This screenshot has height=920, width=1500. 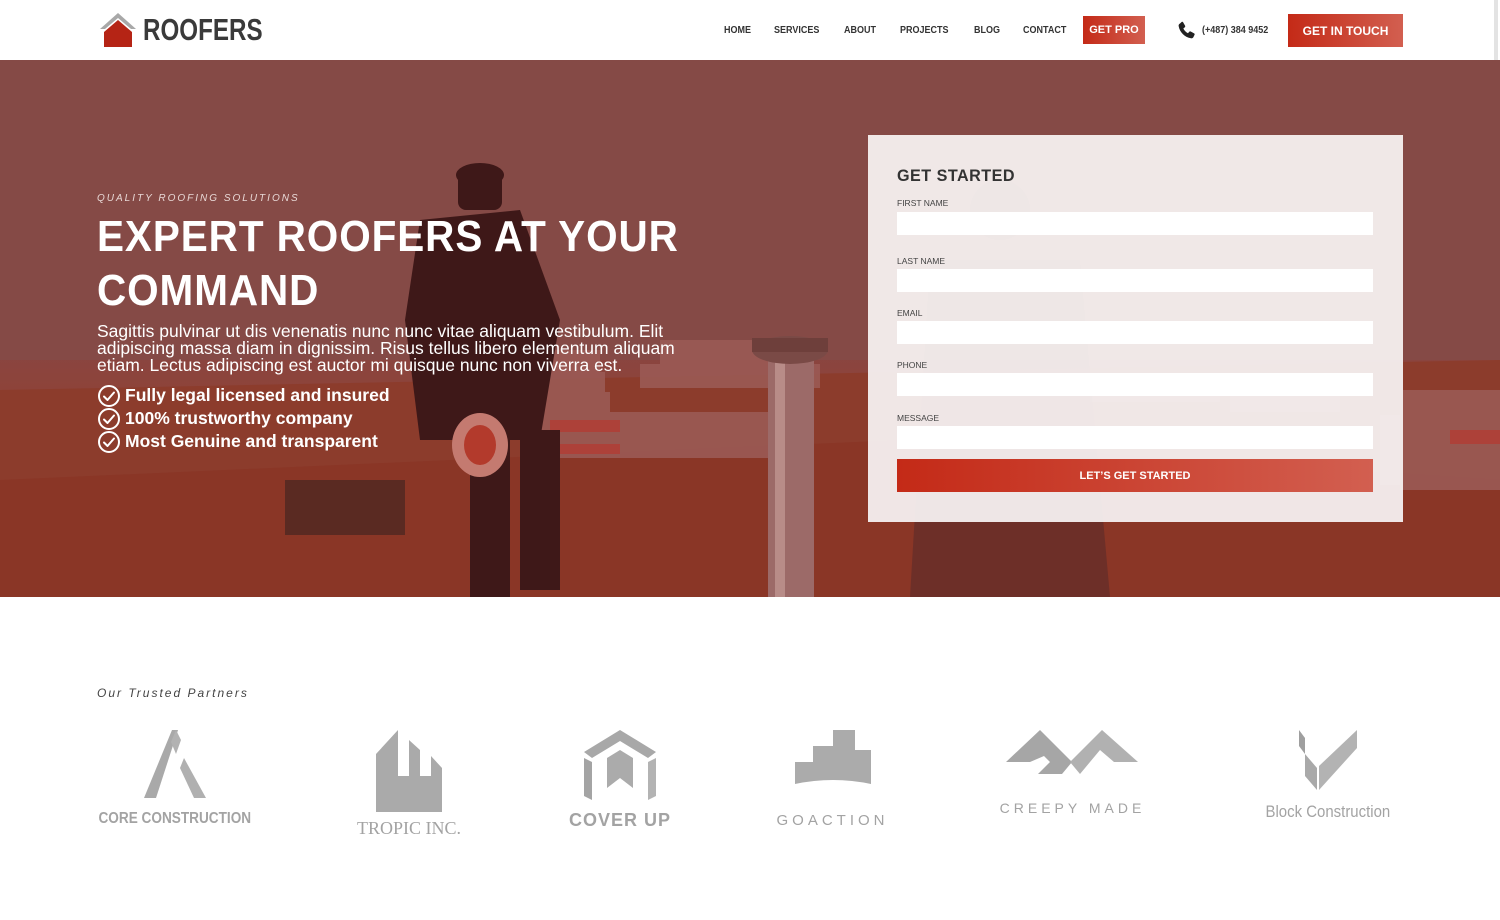 I want to click on checklist-item: Most Genuine and transparent, so click(x=243, y=441).